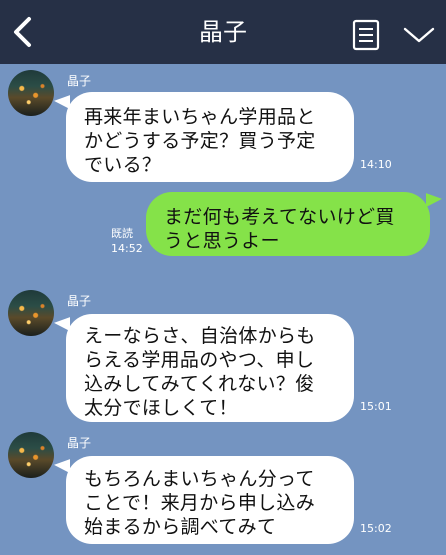  Describe the element at coordinates (127, 248) in the screenshot. I see `message-time: 14:52` at that location.